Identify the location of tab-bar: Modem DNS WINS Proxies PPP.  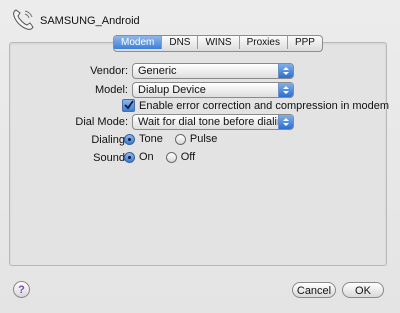
(218, 43).